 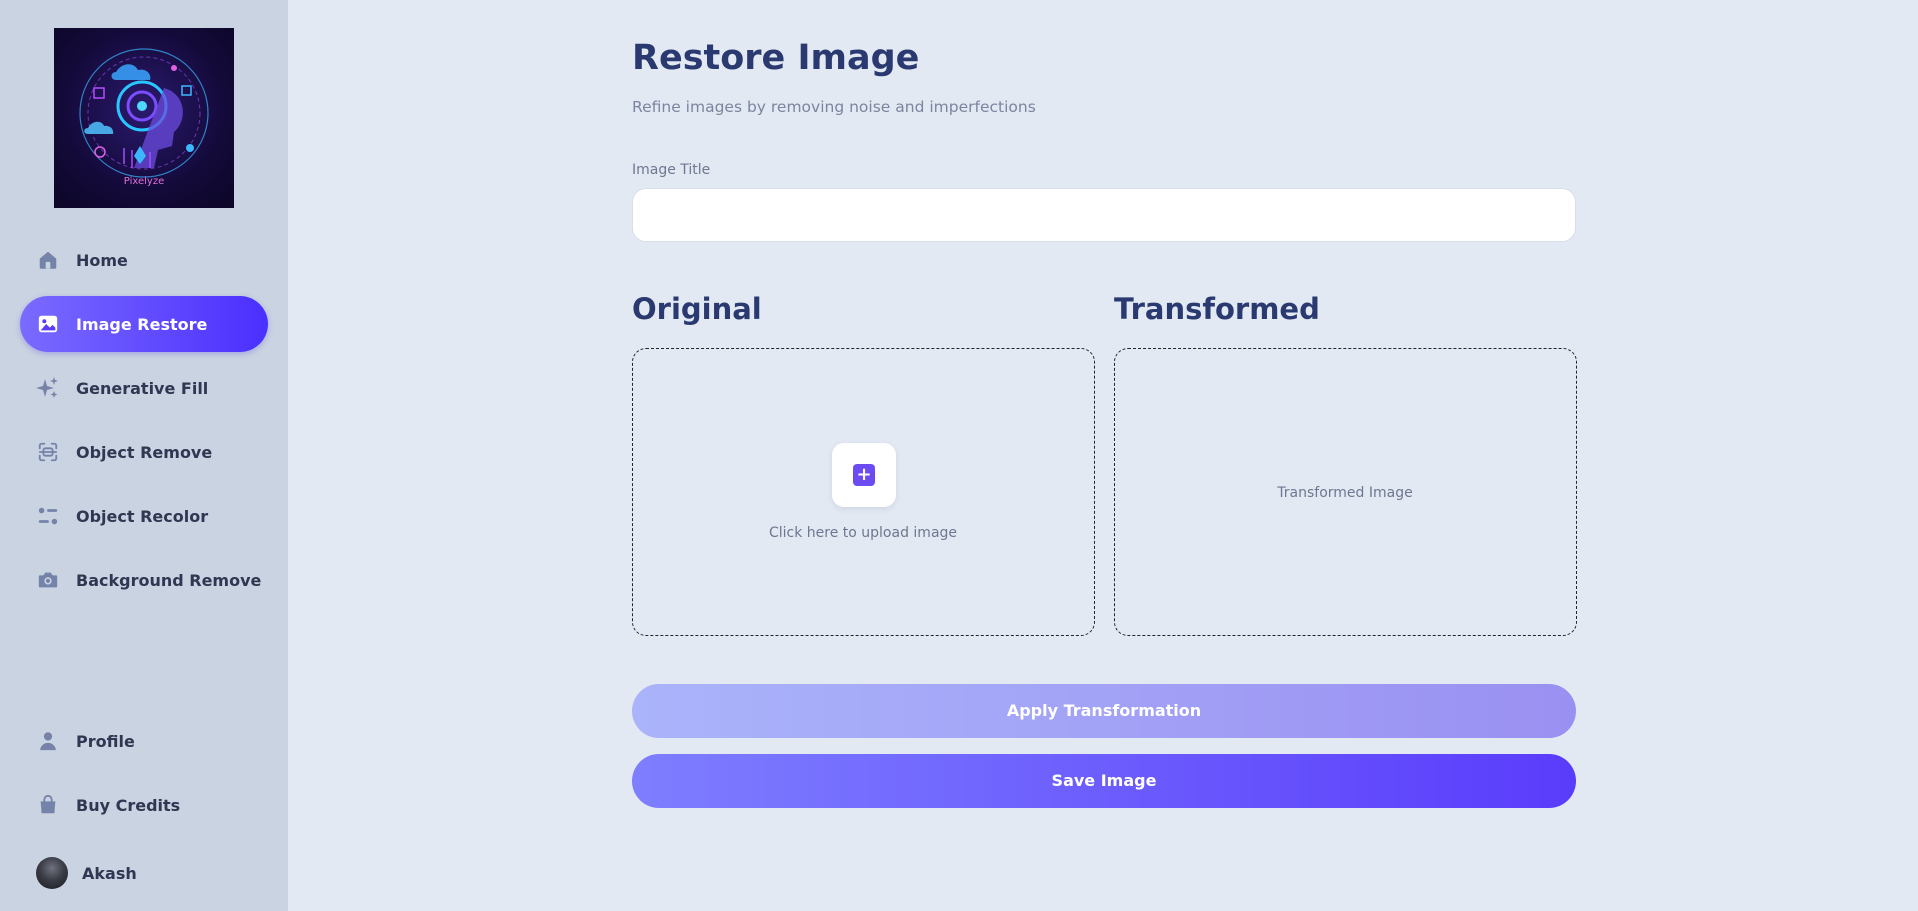 I want to click on save-image-button: Save Image, so click(x=1104, y=781).